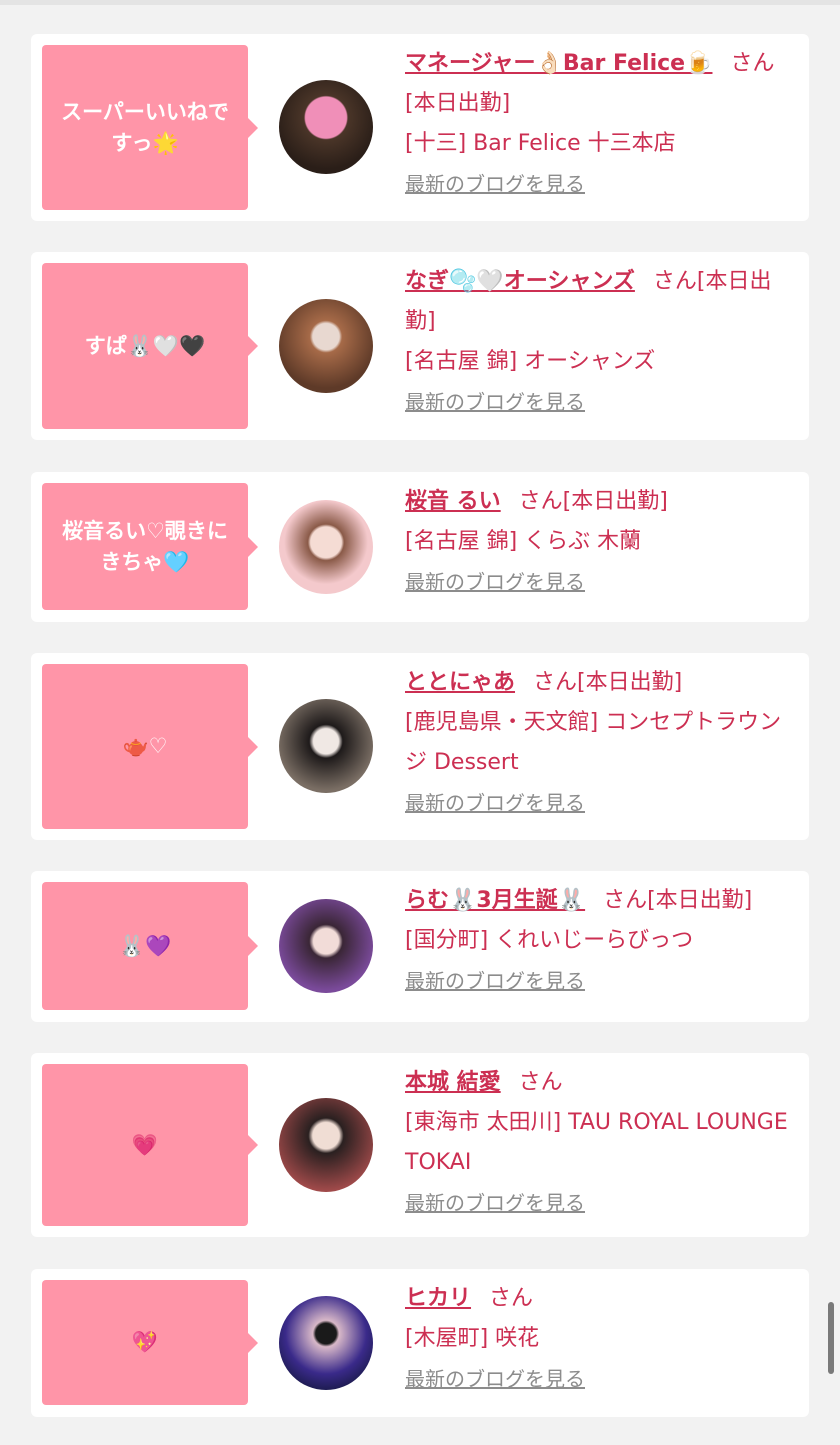 This screenshot has height=1445, width=840. What do you see at coordinates (593, 742) in the screenshot?
I see `shop-info: [鹿児島県・天文館] コンセプトラウンジ Dessert` at bounding box center [593, 742].